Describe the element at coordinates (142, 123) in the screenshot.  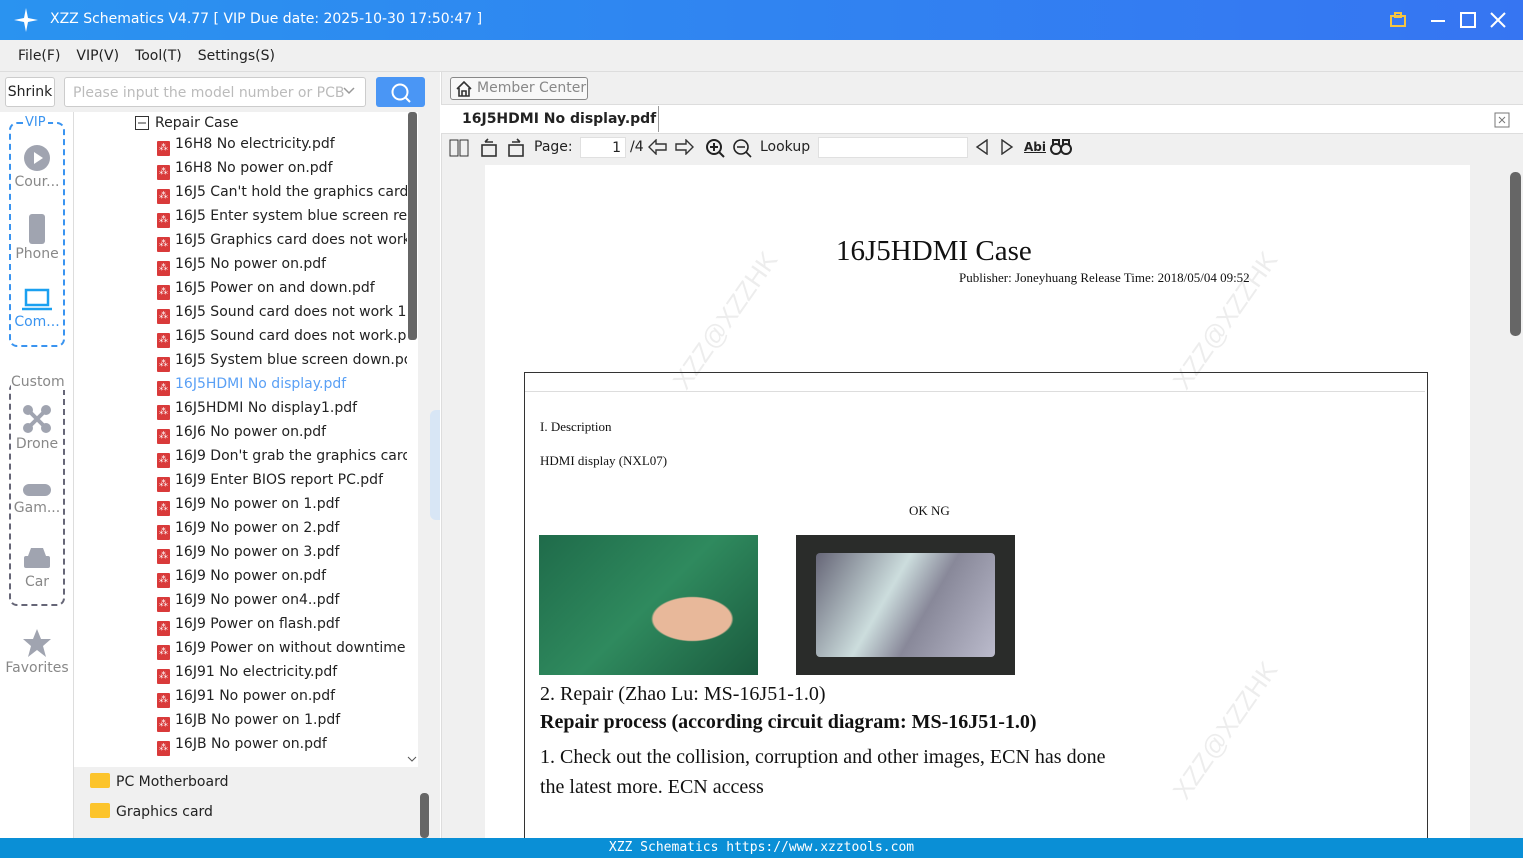
I see `collapse-icon` at that location.